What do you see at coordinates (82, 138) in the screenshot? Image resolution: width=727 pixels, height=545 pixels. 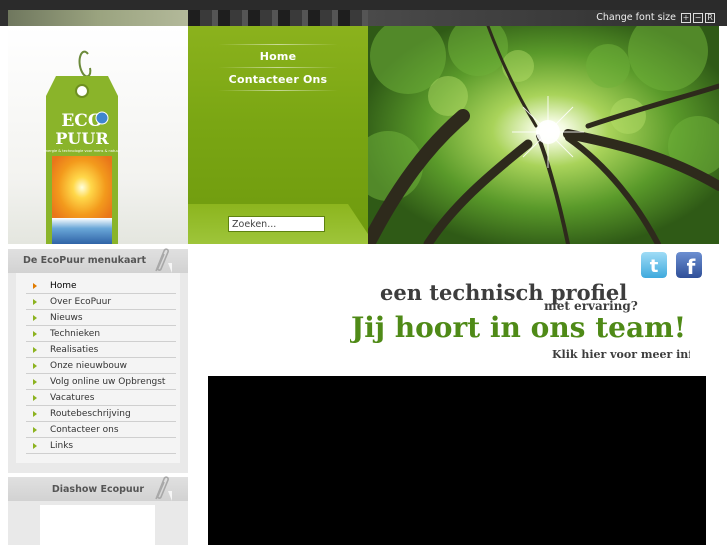 I see `logo-text-puur: PUUR` at bounding box center [82, 138].